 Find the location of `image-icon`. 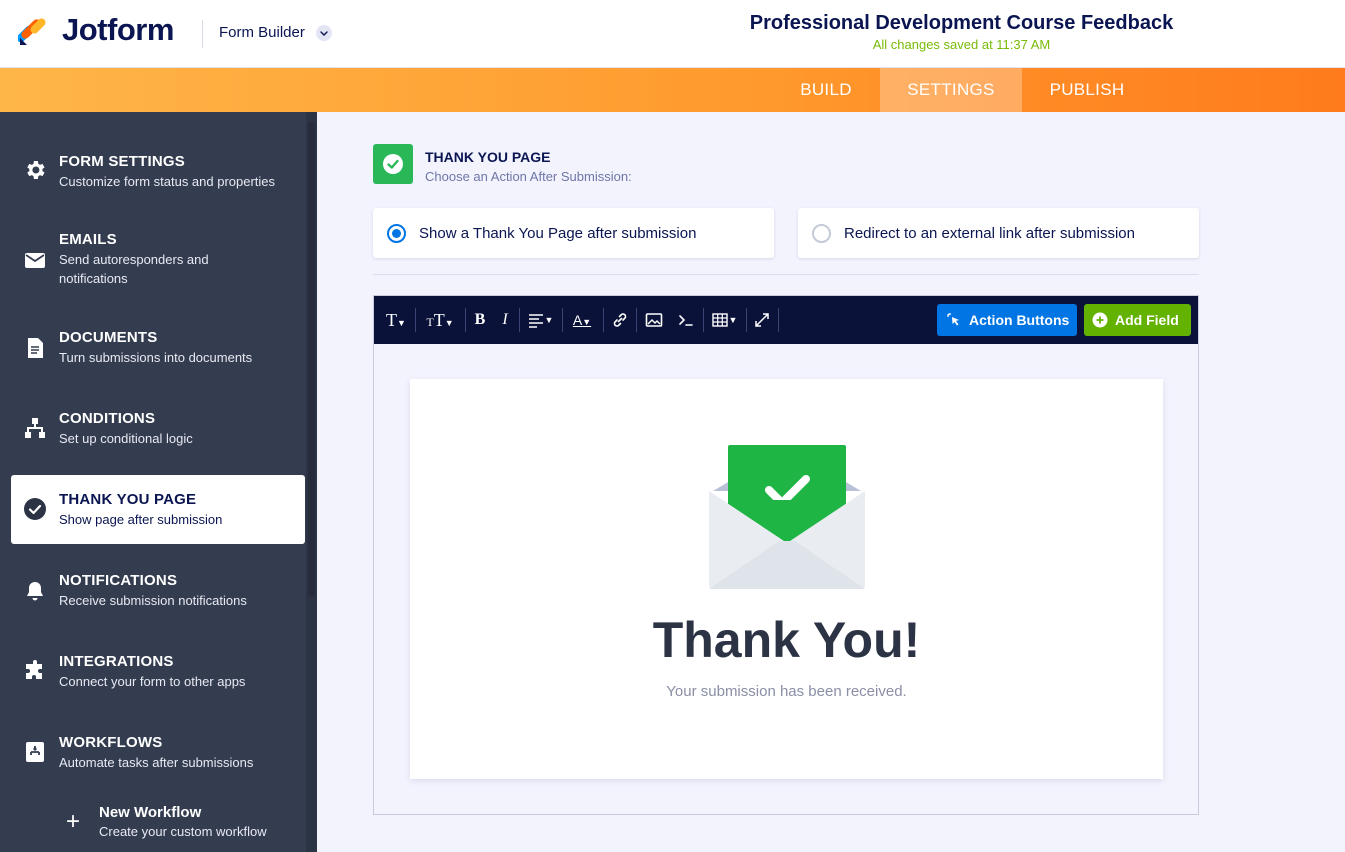

image-icon is located at coordinates (654, 320).